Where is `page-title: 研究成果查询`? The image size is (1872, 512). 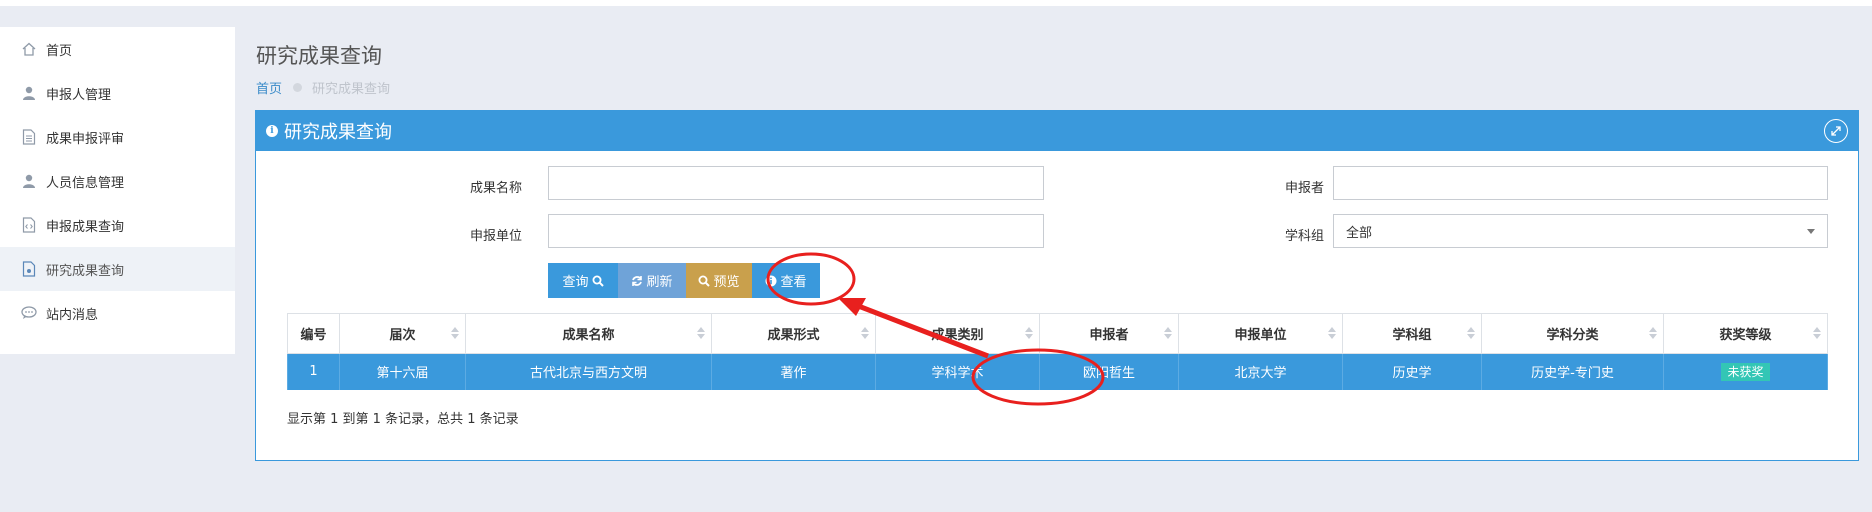 page-title: 研究成果查询 is located at coordinates (319, 56).